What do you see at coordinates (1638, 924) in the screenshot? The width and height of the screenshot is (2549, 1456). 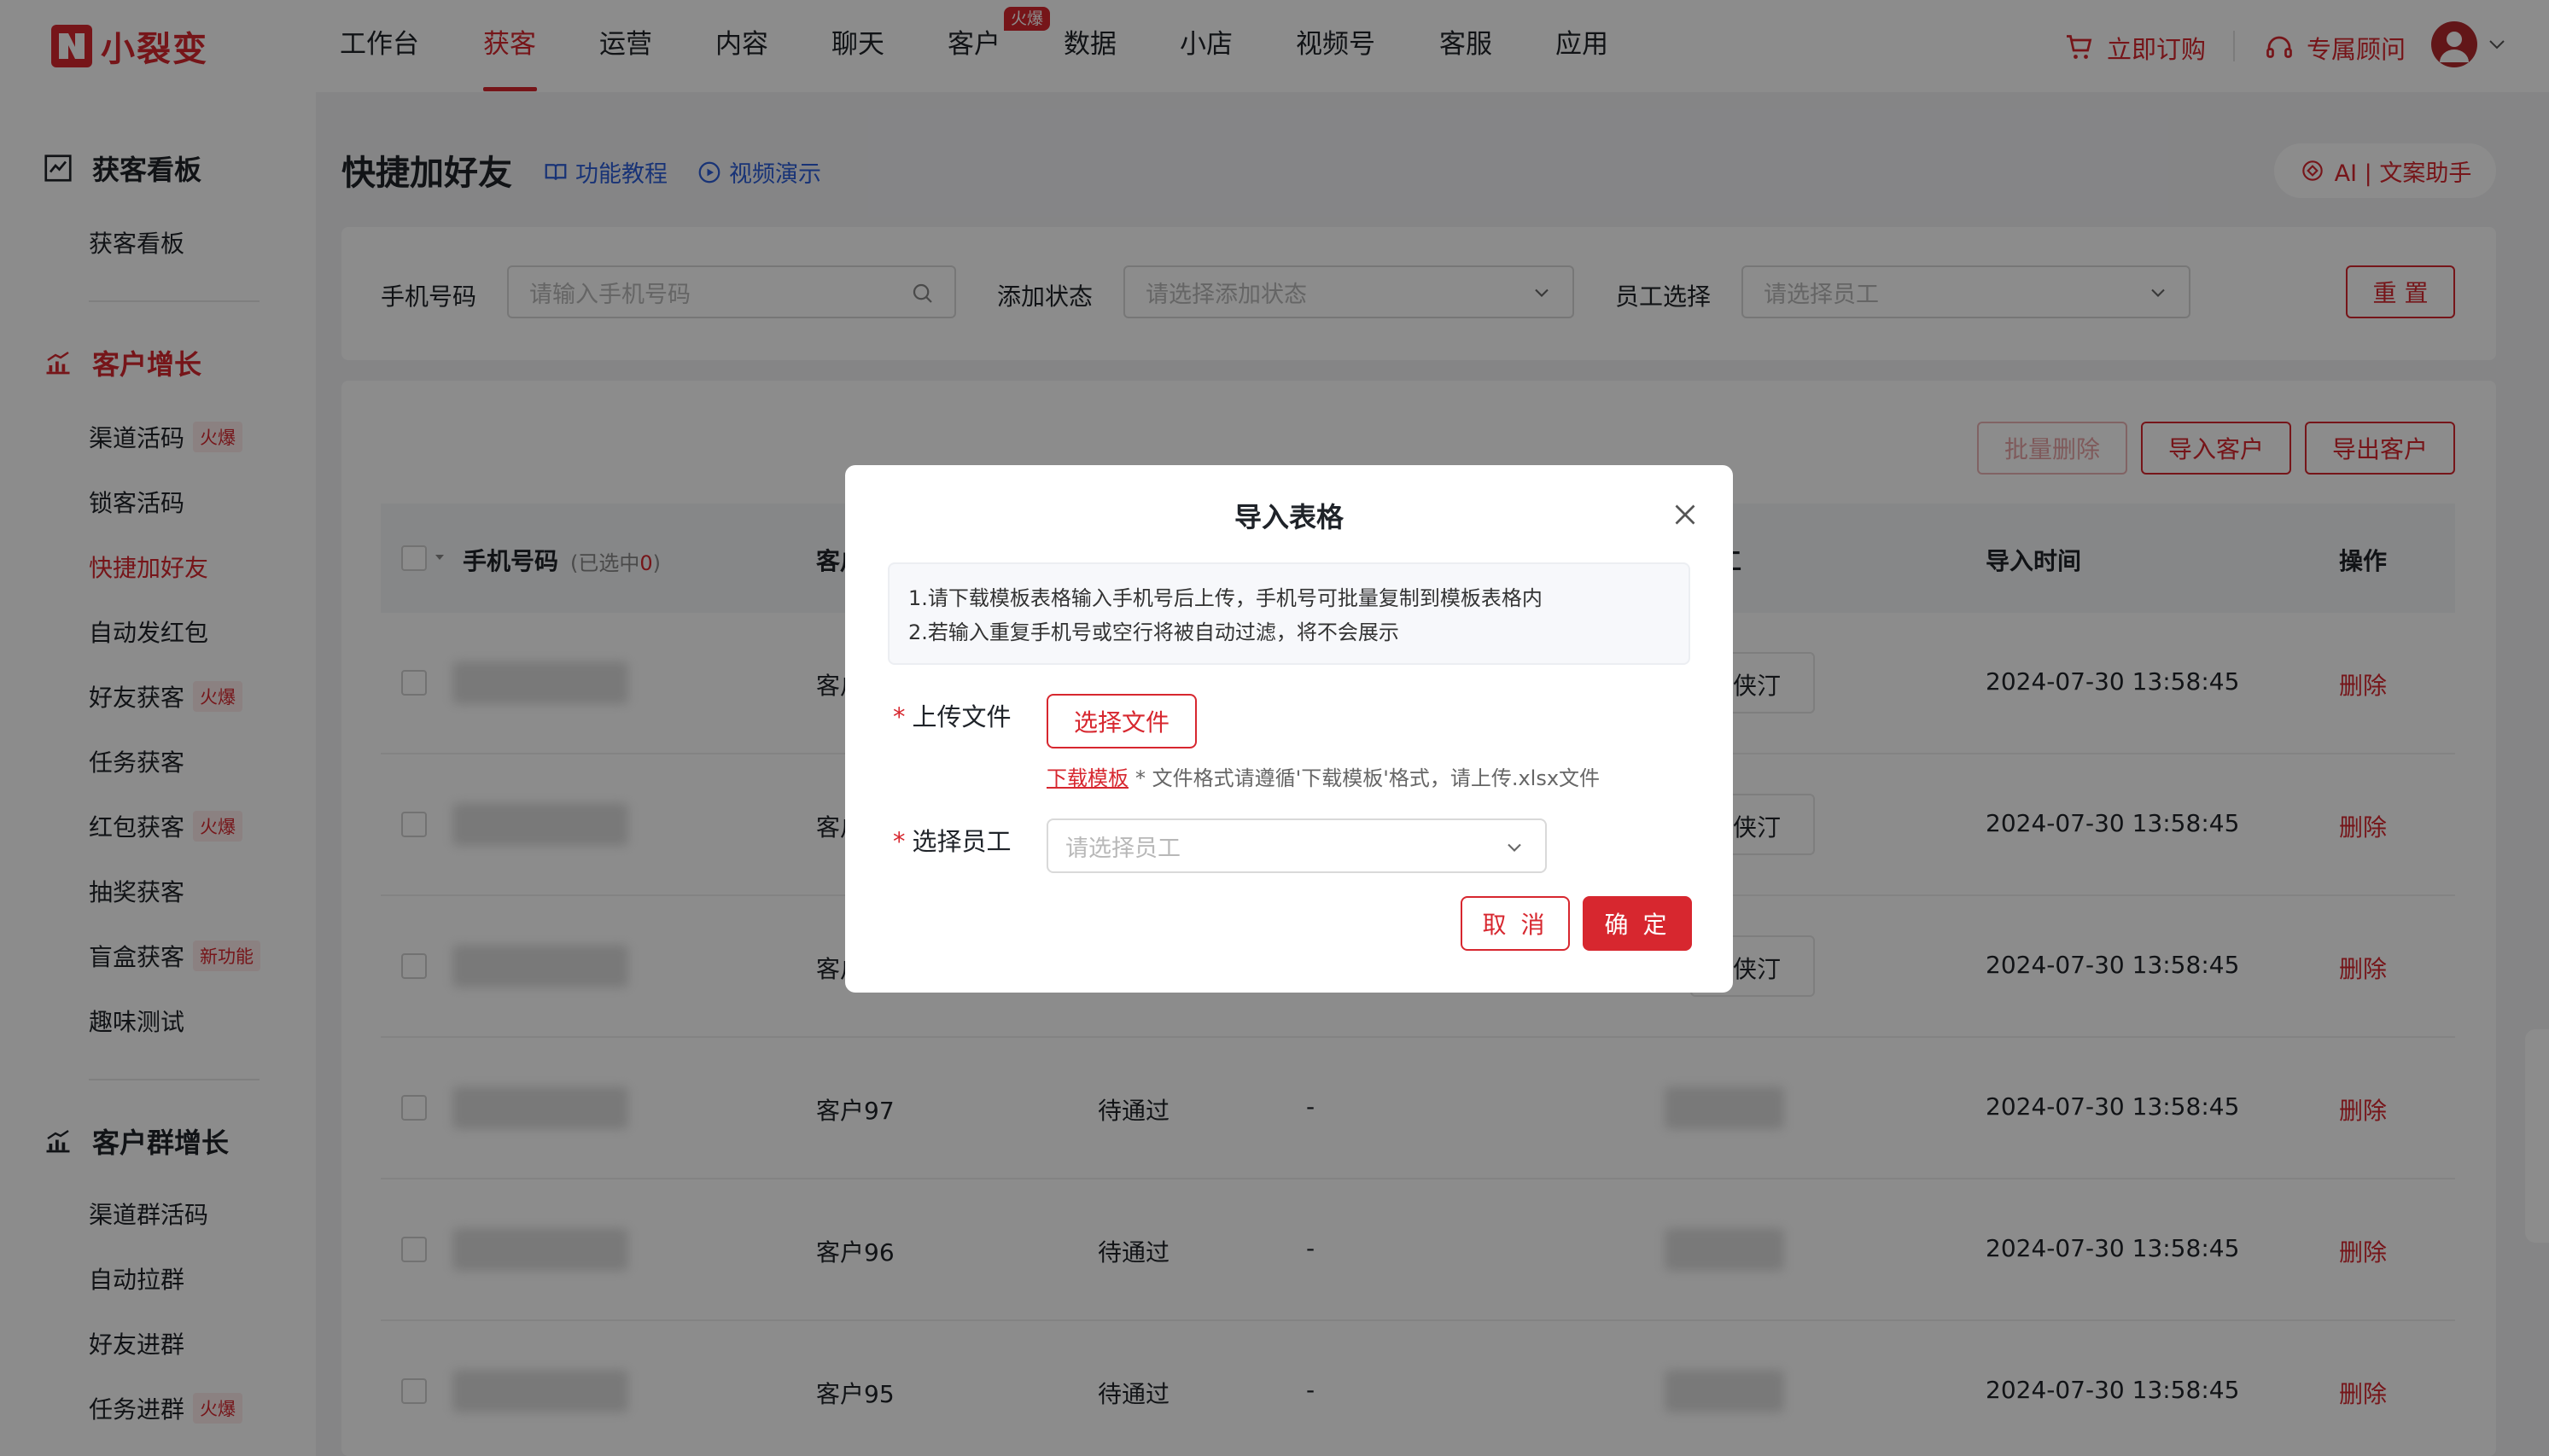 I see `confirm-button: 确 定` at bounding box center [1638, 924].